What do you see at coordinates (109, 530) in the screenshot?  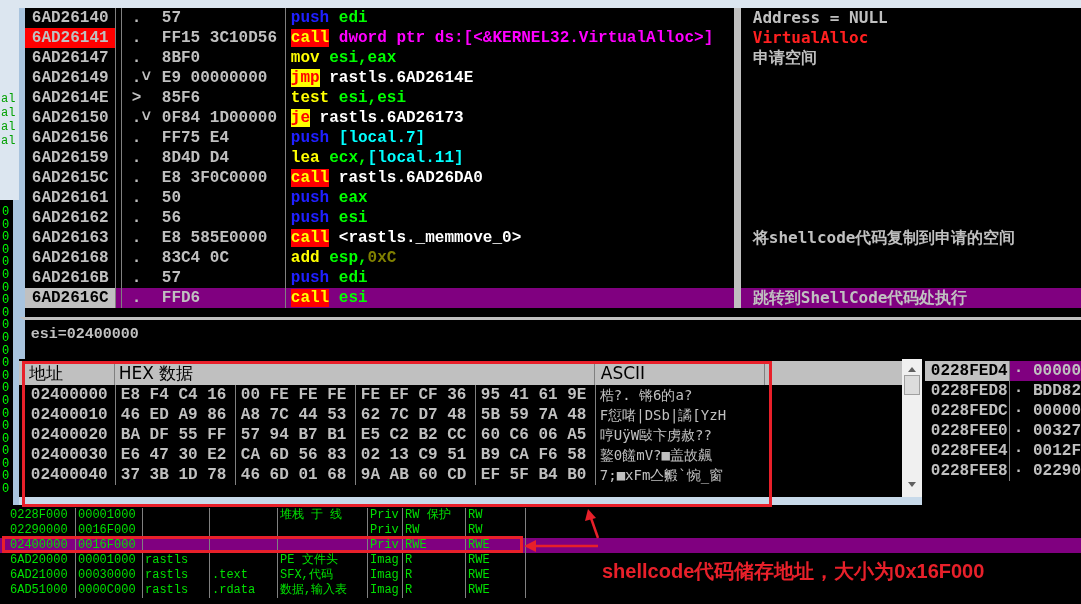 I see `table-cell: 0016F000` at bounding box center [109, 530].